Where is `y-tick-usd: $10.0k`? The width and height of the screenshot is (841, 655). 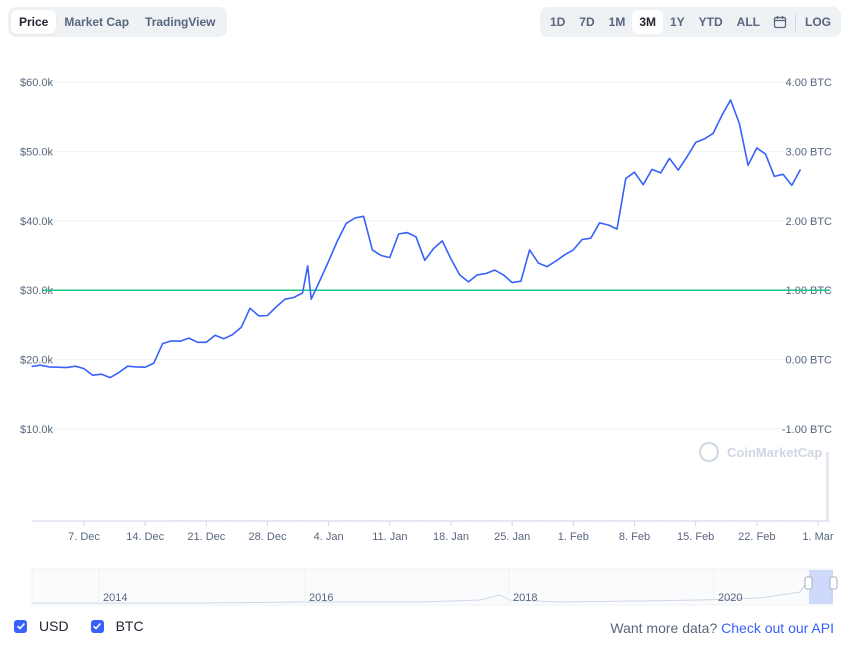 y-tick-usd: $10.0k is located at coordinates (37, 430).